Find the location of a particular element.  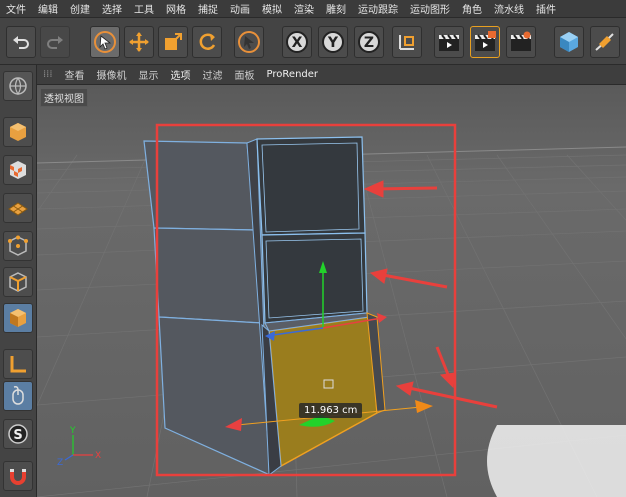

snap-button: S is located at coordinates (18, 434).